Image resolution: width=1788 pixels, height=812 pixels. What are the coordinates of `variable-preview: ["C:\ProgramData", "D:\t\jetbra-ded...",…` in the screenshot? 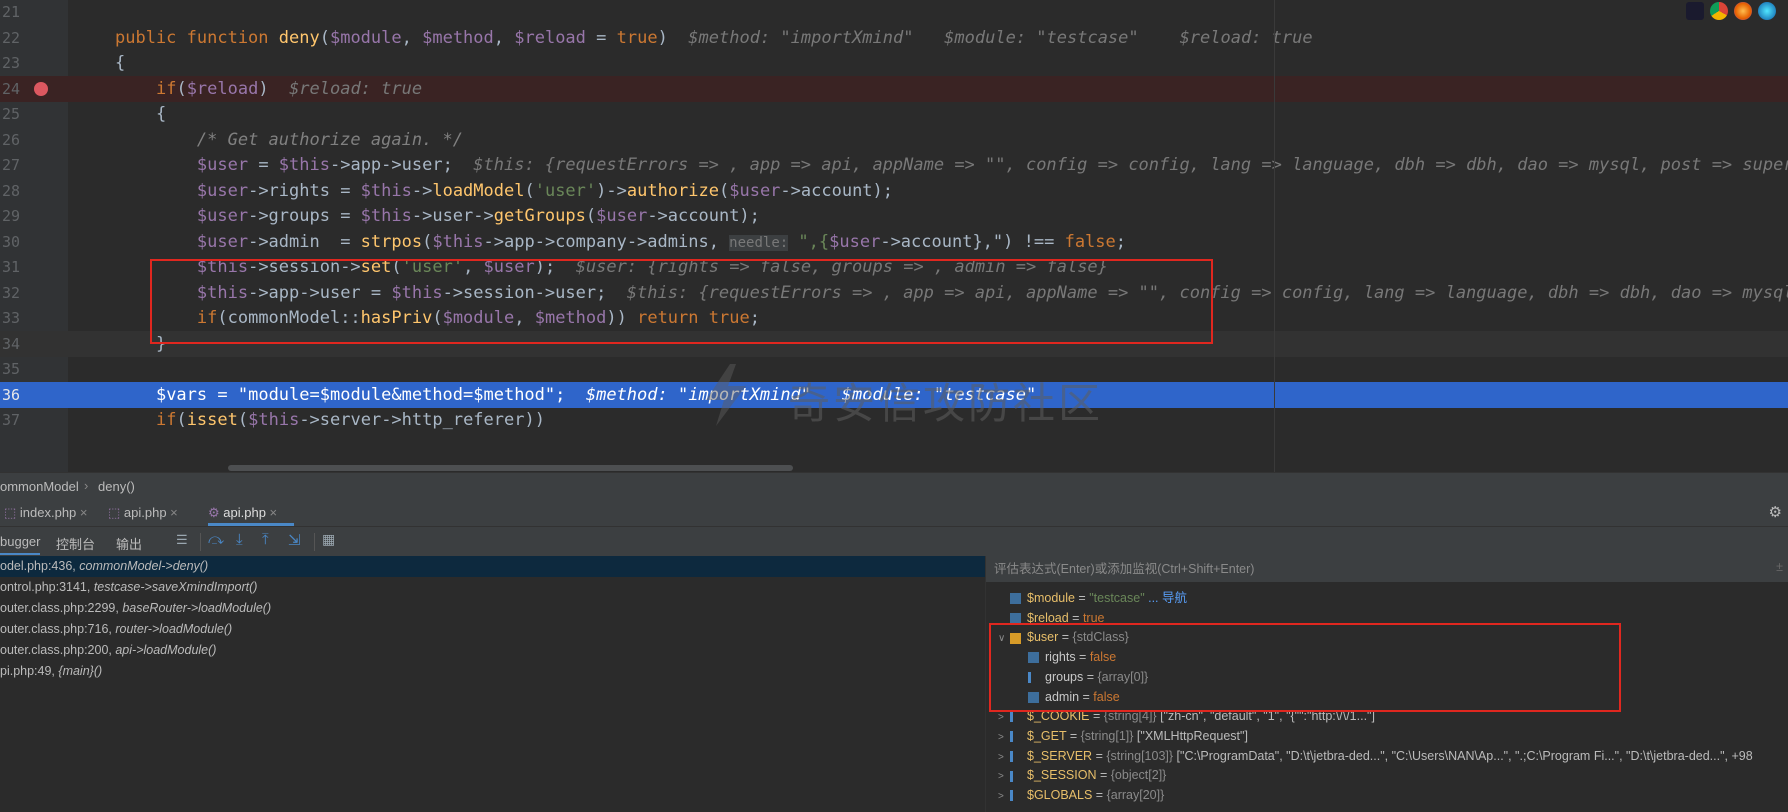 It's located at (1463, 755).